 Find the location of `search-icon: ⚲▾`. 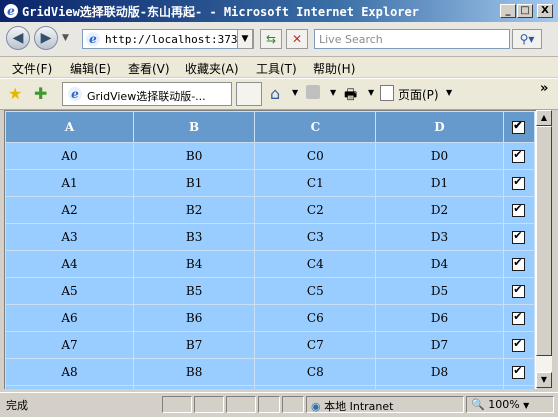

search-icon: ⚲▾ is located at coordinates (527, 39).